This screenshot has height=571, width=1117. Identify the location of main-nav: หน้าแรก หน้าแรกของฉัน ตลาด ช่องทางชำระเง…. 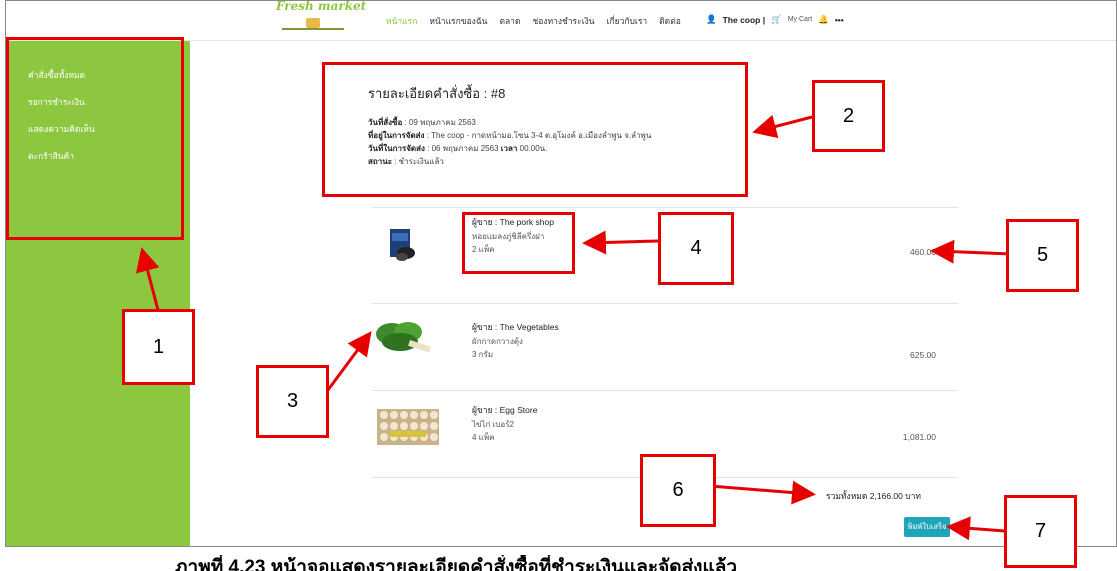
(533, 21).